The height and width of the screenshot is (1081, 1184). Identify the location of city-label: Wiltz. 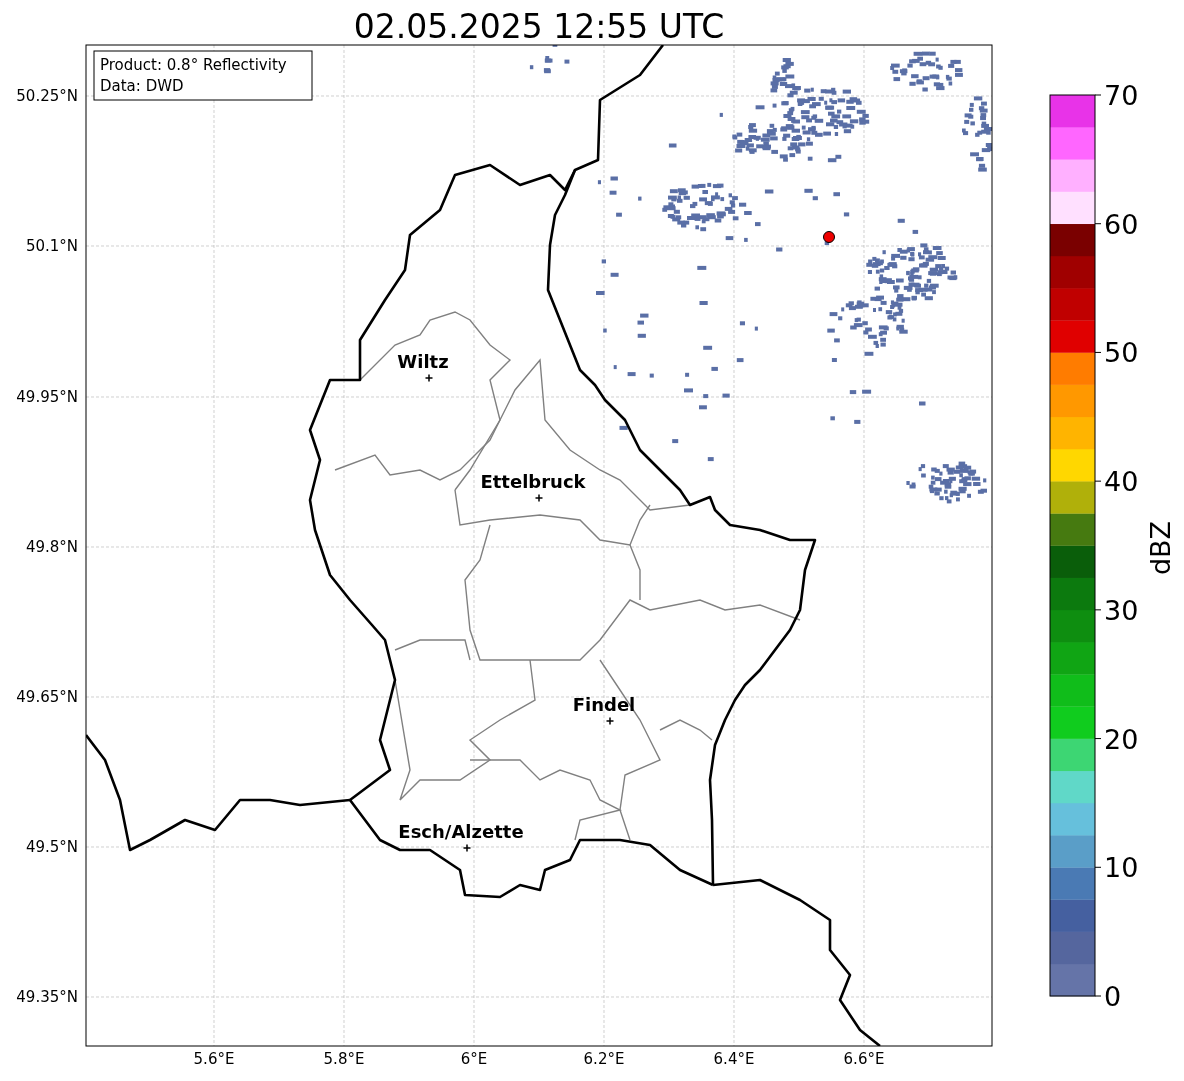
(423, 361).